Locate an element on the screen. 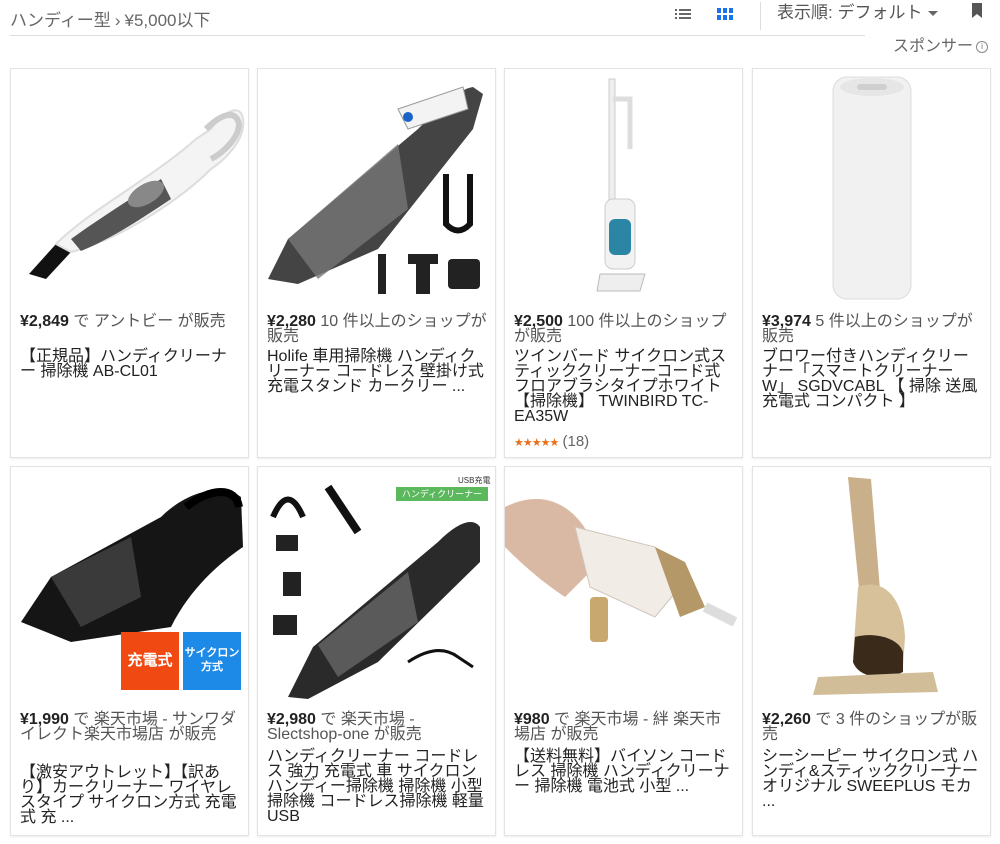 Image resolution: width=1000 pixels, height=844 pixels. sort-dropdown: 表示順: デフォルト is located at coordinates (849, 16).